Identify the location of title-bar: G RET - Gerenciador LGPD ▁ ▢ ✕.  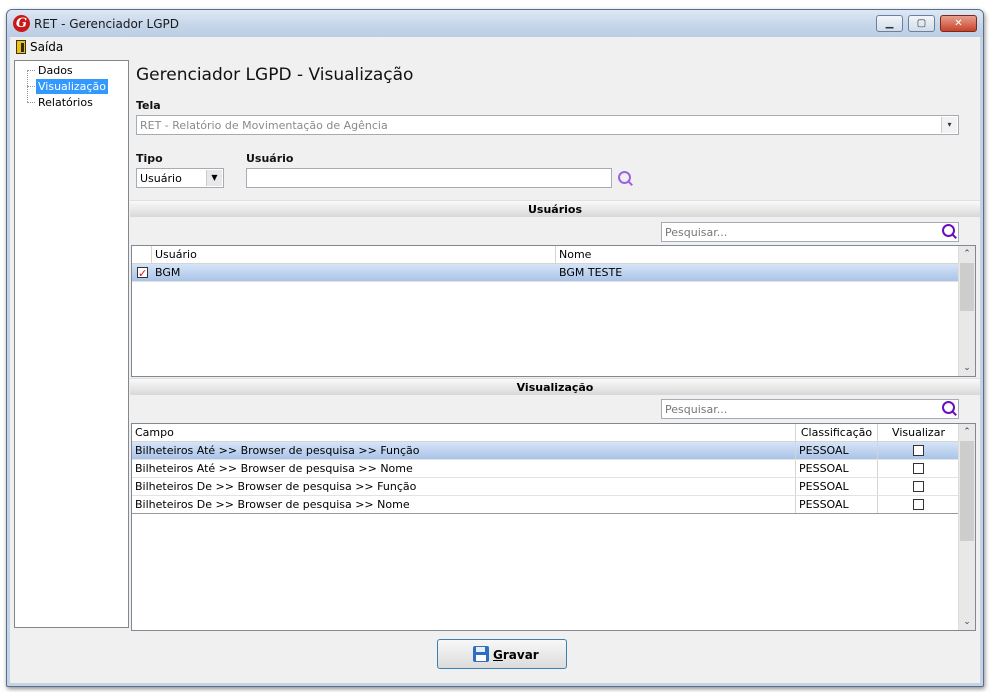
(495, 23).